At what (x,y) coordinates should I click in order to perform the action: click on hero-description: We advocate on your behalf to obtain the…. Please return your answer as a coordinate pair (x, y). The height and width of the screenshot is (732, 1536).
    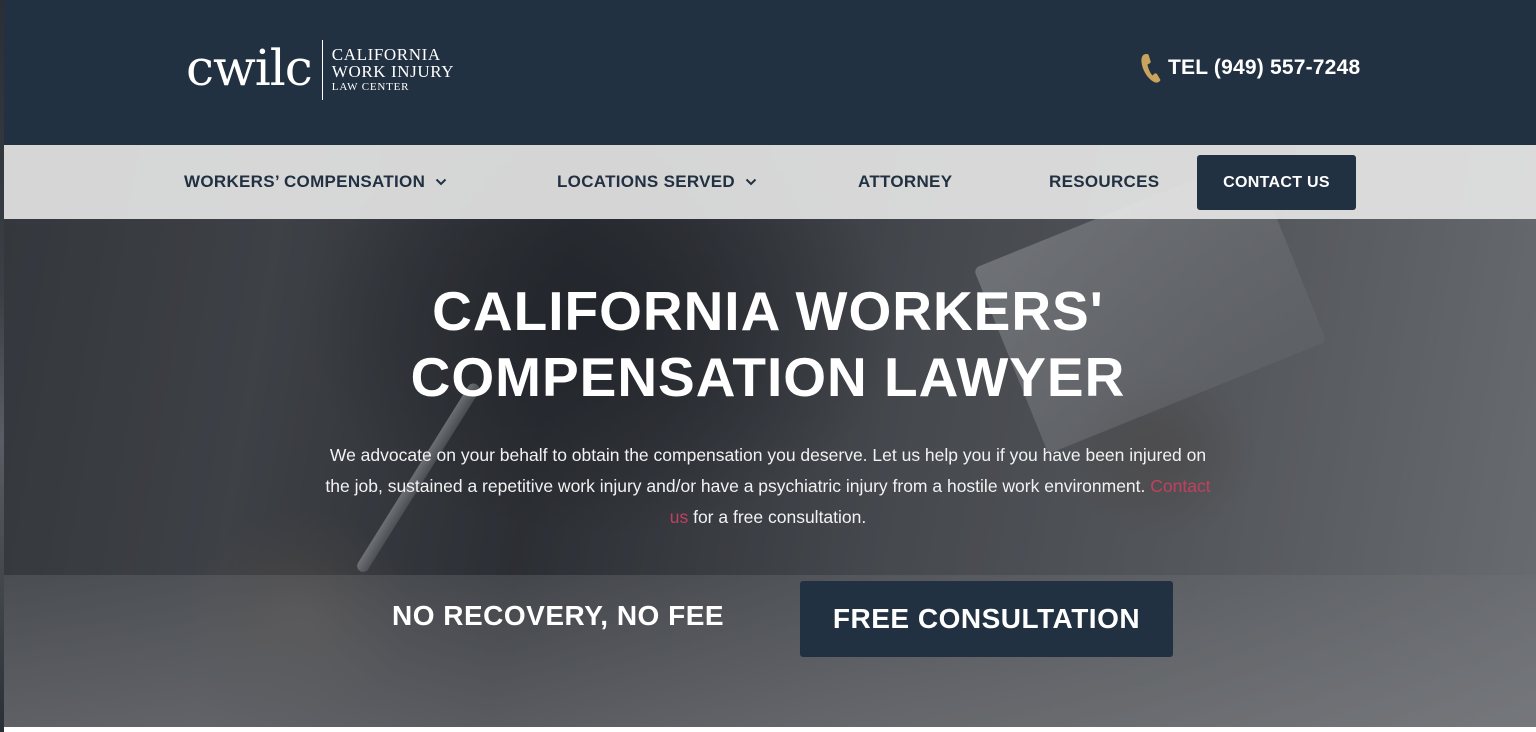
    Looking at the image, I should click on (768, 486).